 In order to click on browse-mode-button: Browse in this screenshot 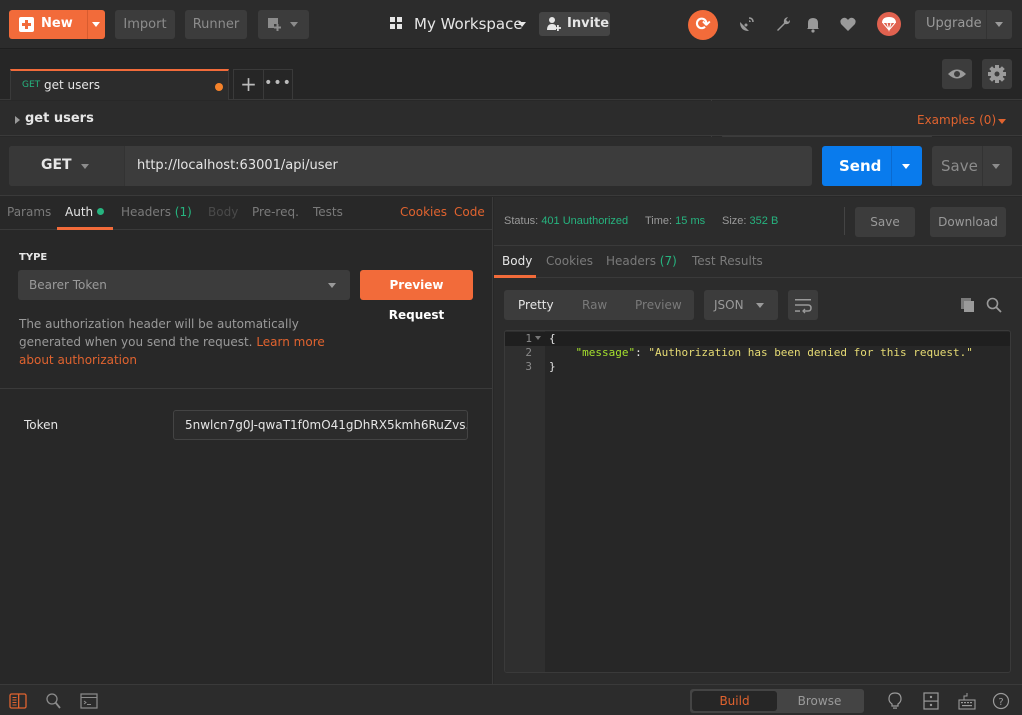, I will do `click(819, 701)`.